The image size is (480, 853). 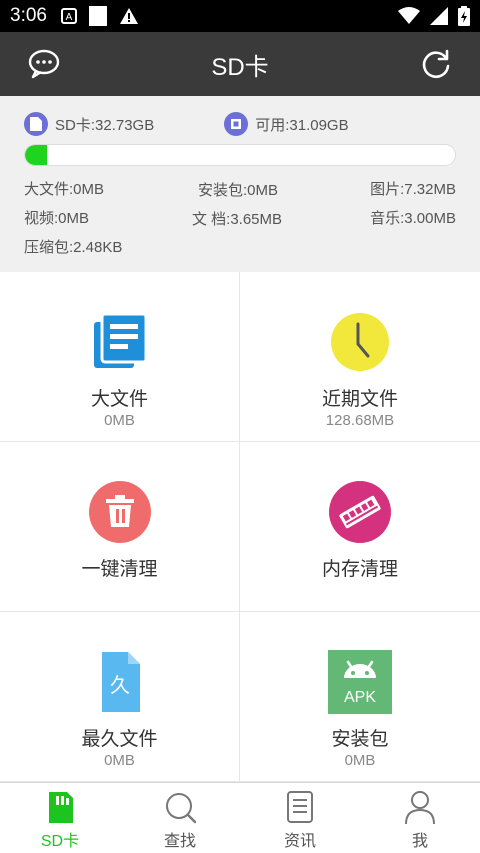 I want to click on stat-pictures: 图片:7.32MB, so click(x=413, y=189).